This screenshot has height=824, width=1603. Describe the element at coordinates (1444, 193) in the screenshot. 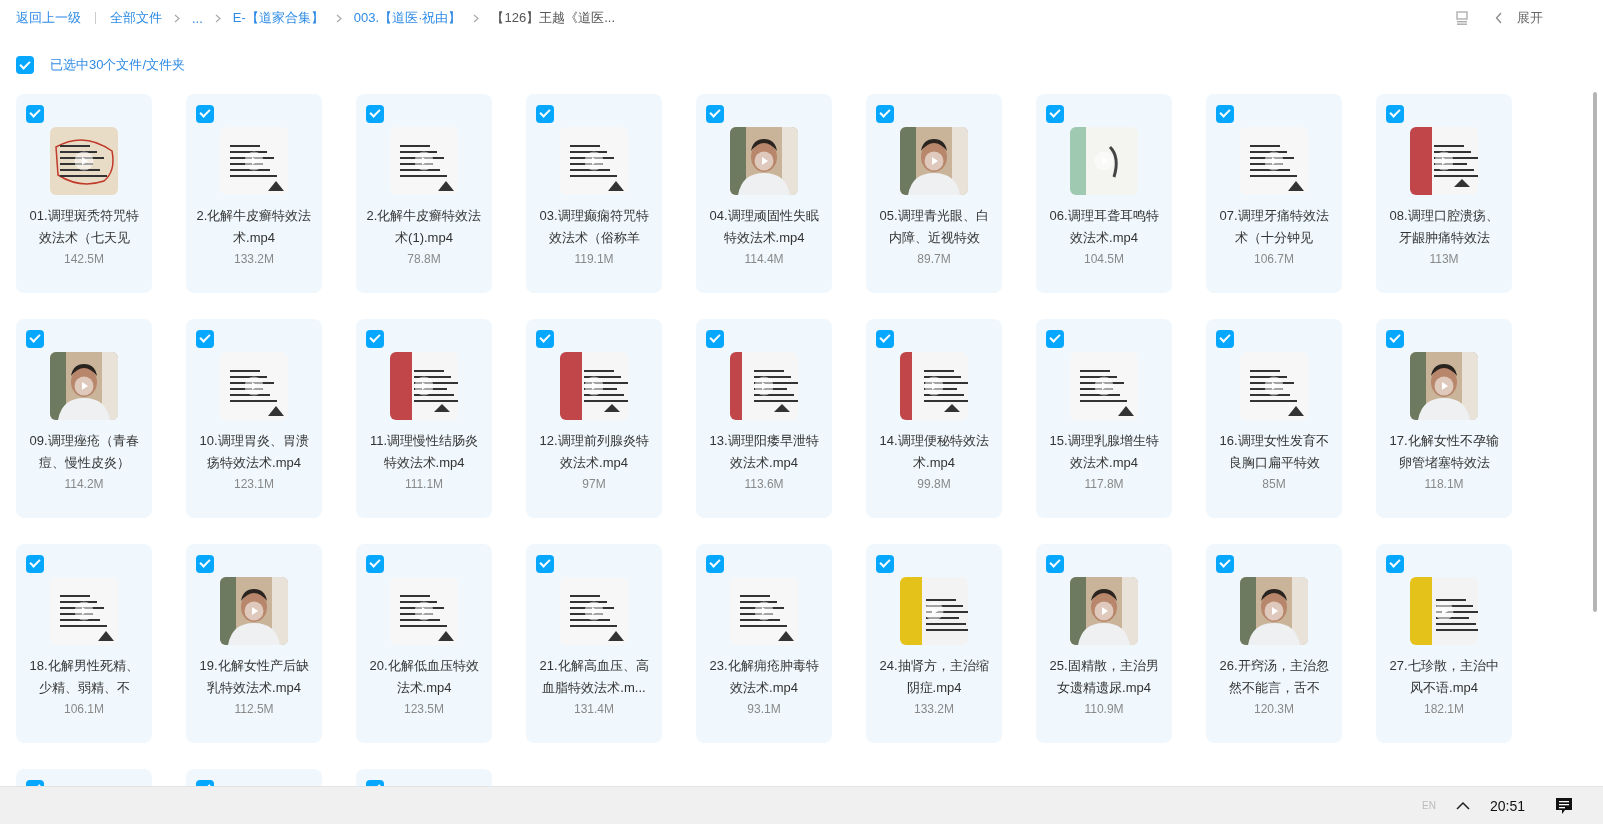

I see `file-card: 08.调理口腔溃疡、牙龈肿痛特效法 113M` at that location.